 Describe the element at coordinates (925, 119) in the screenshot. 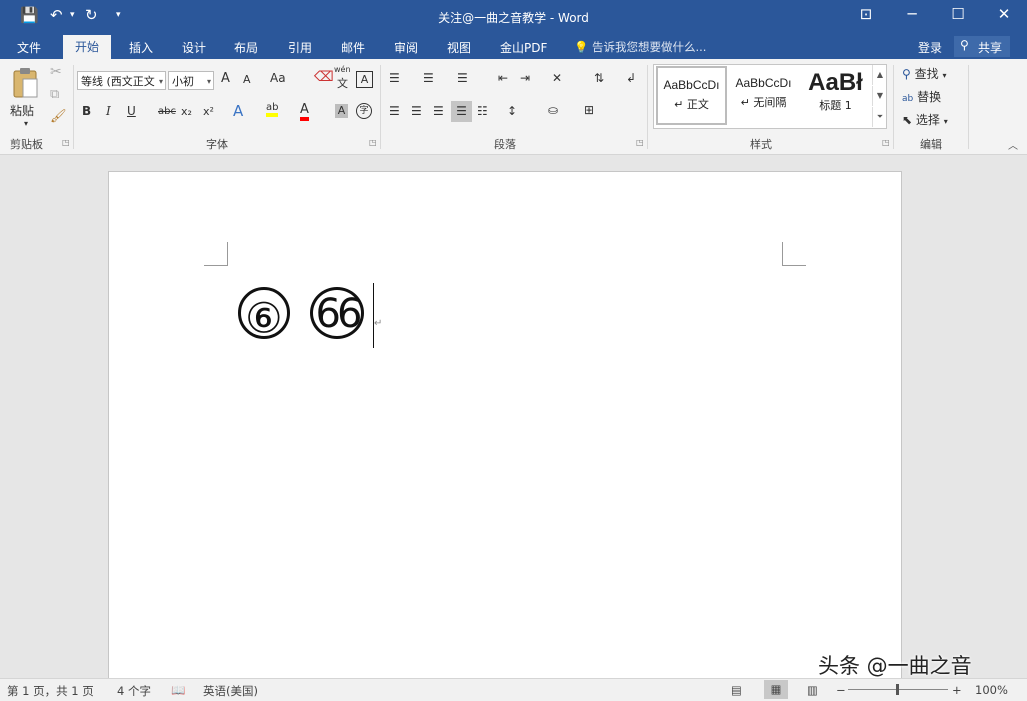

I see `select-button: ⬉ 选择 ▾` at that location.